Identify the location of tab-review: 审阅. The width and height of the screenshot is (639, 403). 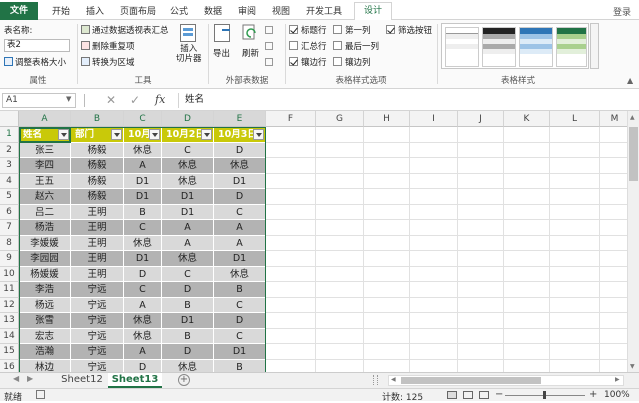
(247, 11).